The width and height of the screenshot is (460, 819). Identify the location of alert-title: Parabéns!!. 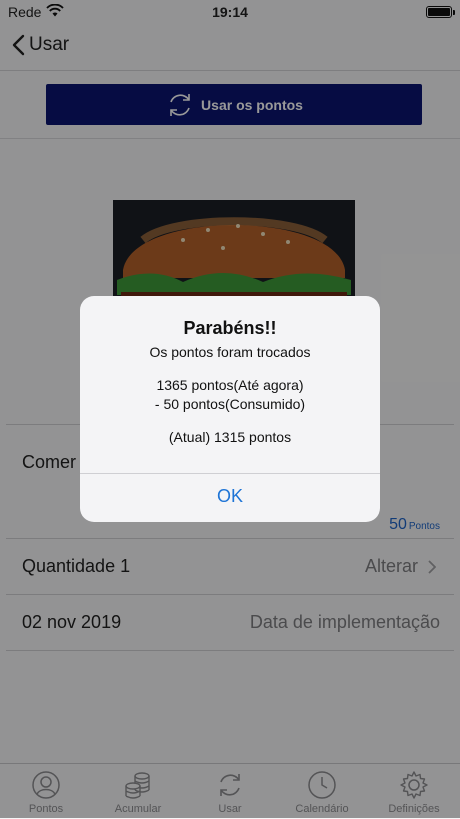
(230, 328).